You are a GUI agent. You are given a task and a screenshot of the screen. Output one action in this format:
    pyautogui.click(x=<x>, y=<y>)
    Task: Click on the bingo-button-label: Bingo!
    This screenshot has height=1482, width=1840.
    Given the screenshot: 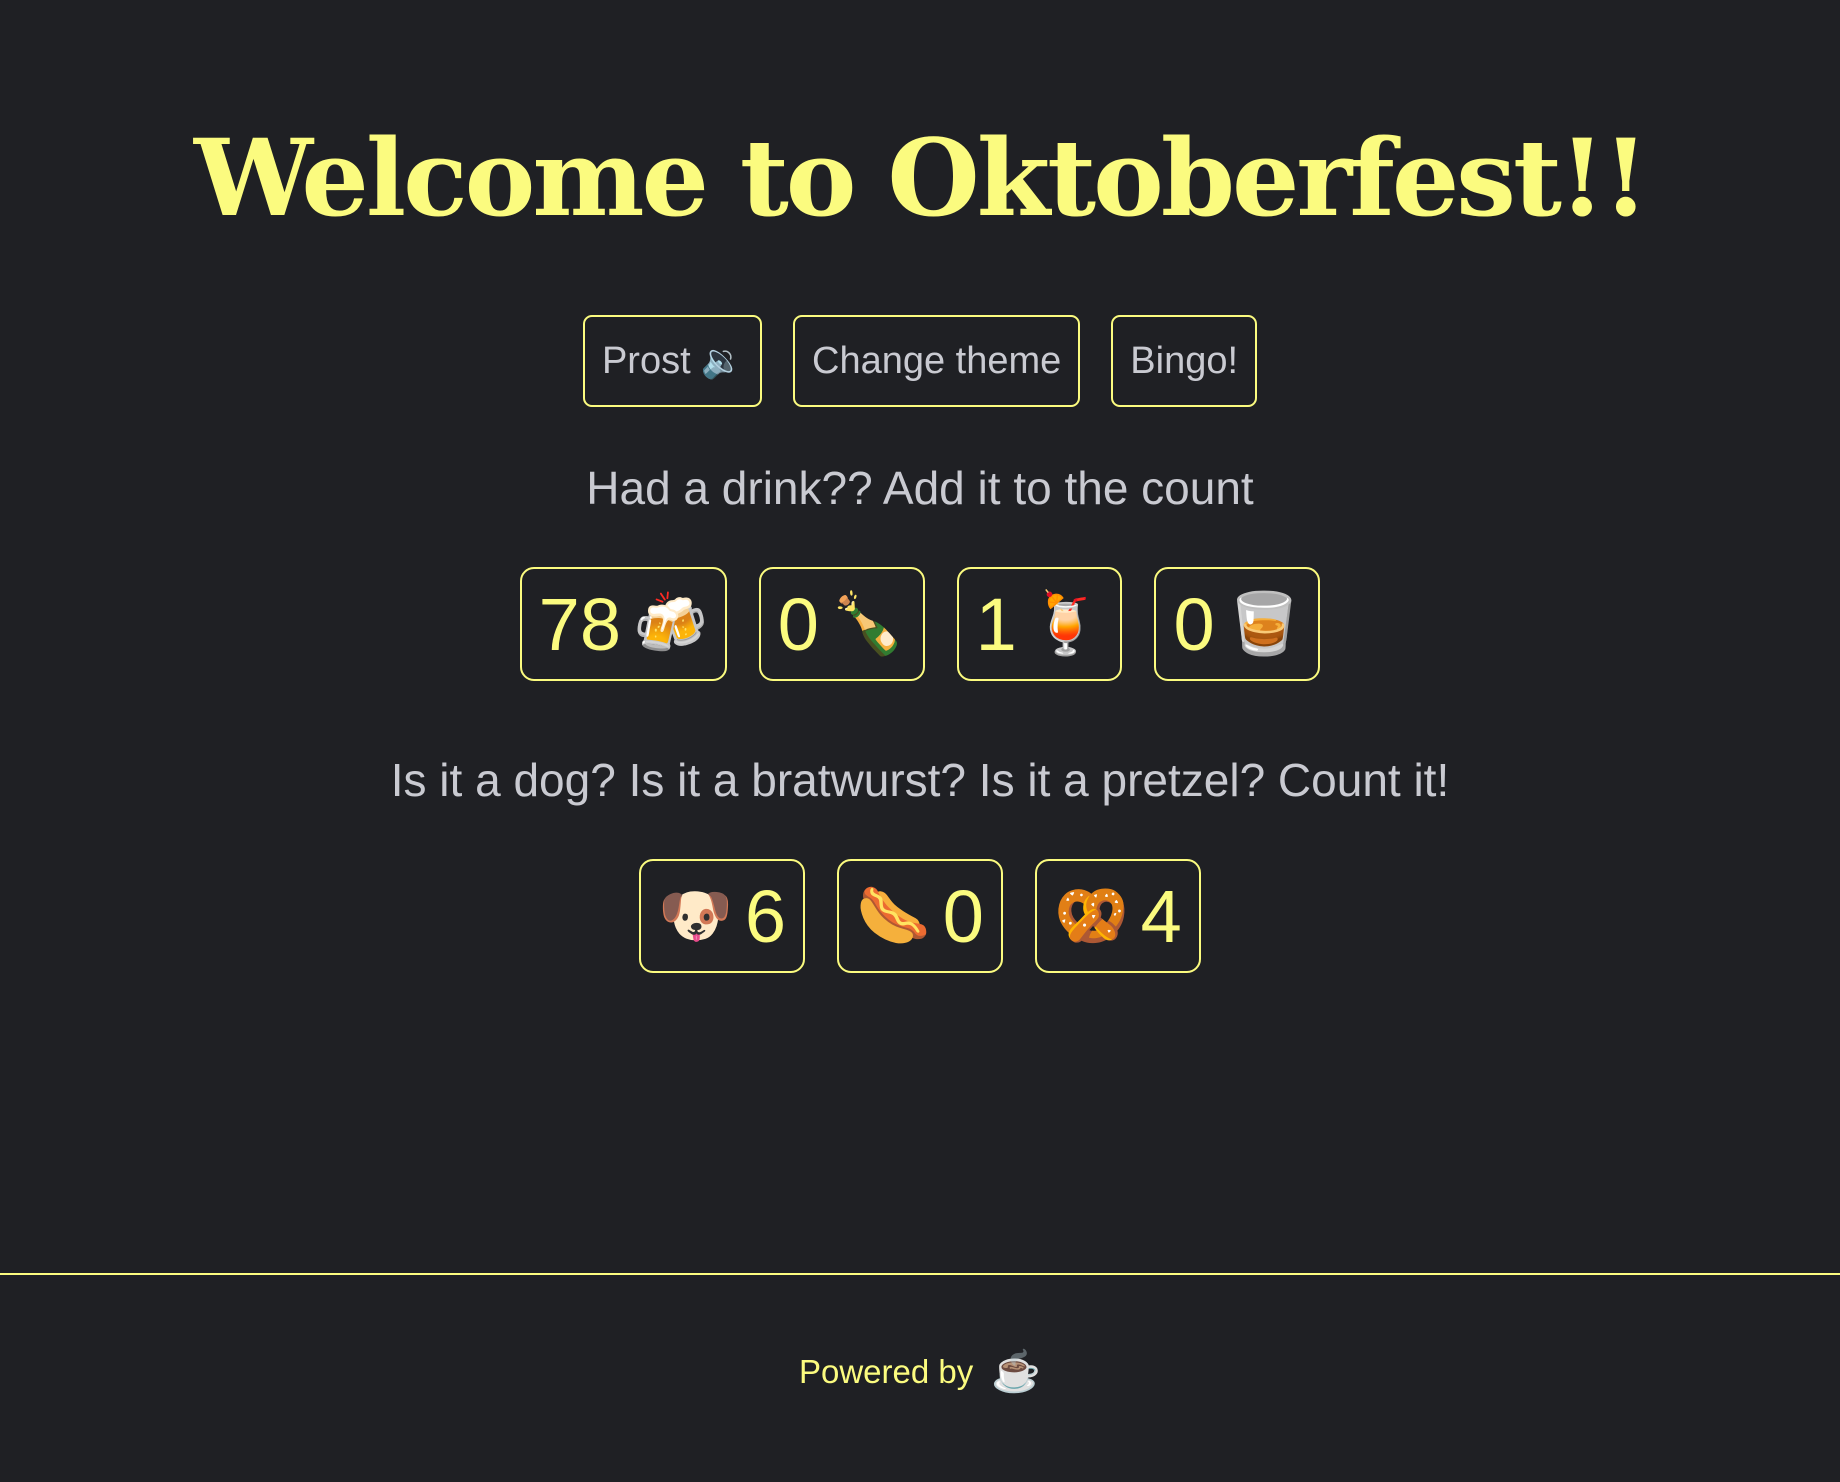 What is the action you would take?
    pyautogui.click(x=1184, y=360)
    